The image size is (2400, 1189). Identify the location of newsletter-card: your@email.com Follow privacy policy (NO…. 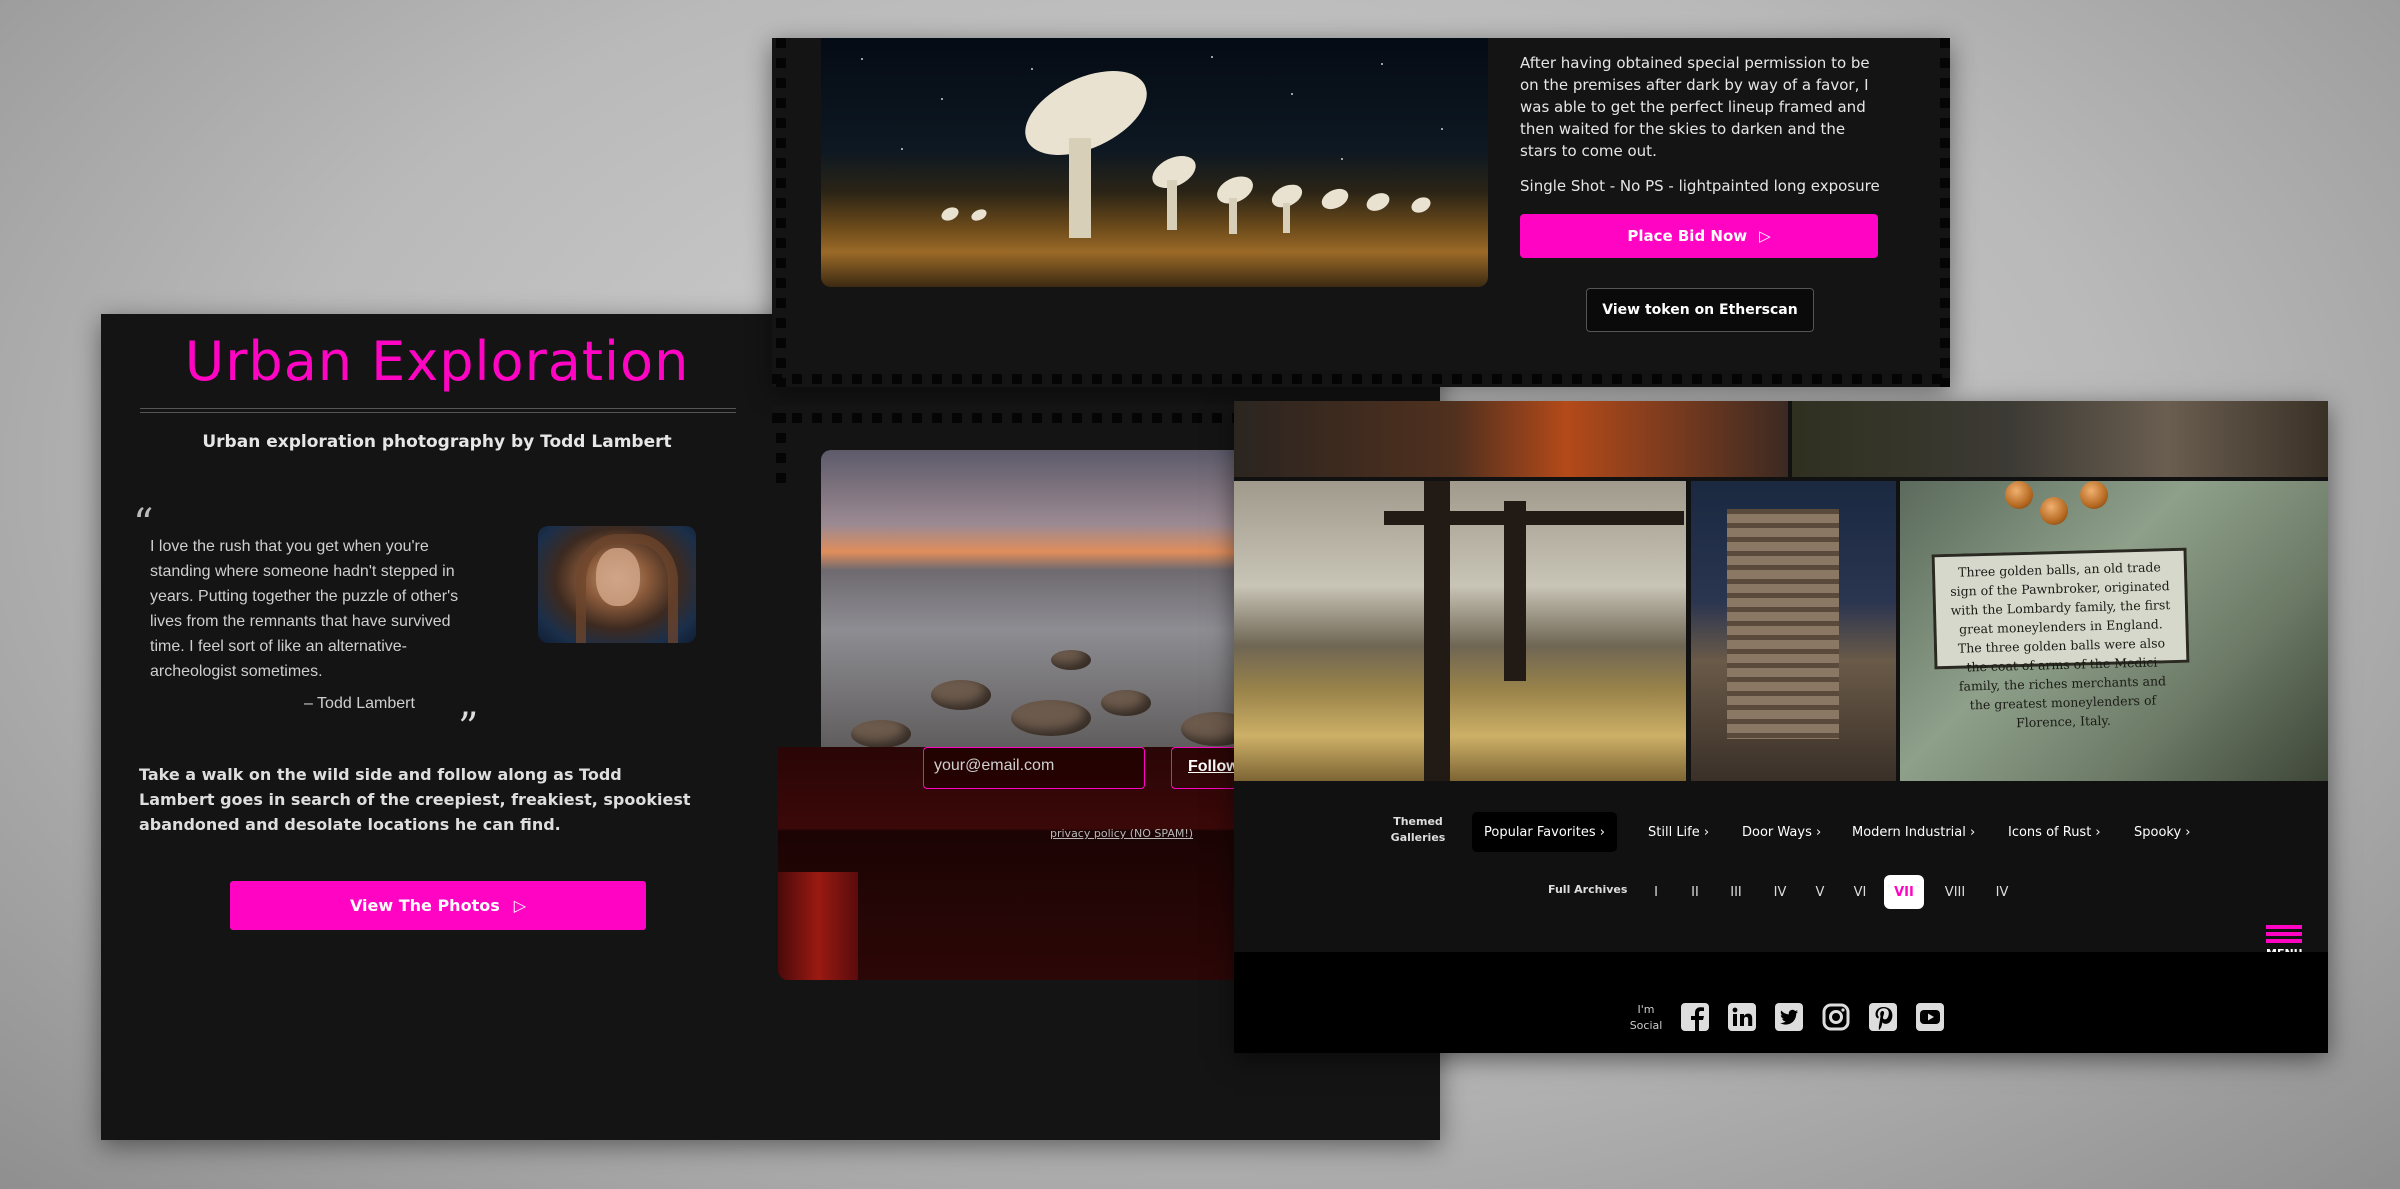
(1007, 692).